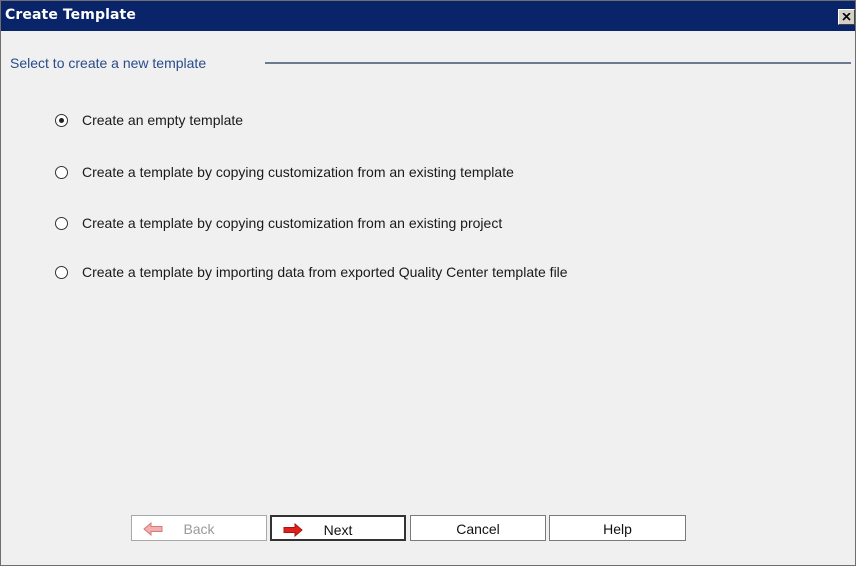  I want to click on next-label: Next, so click(338, 530).